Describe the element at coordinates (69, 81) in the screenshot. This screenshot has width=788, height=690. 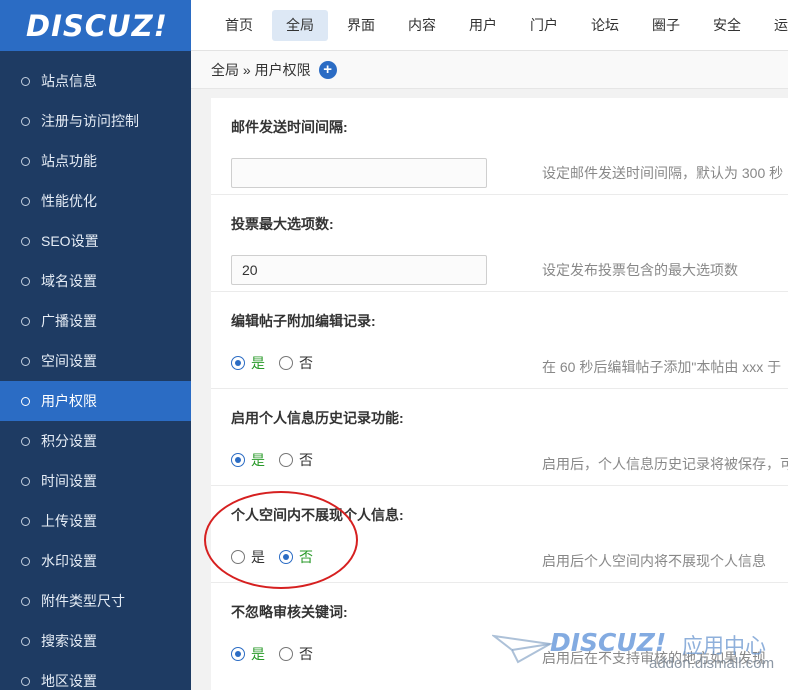
I see `sidebar-item-label: 站点信息` at that location.